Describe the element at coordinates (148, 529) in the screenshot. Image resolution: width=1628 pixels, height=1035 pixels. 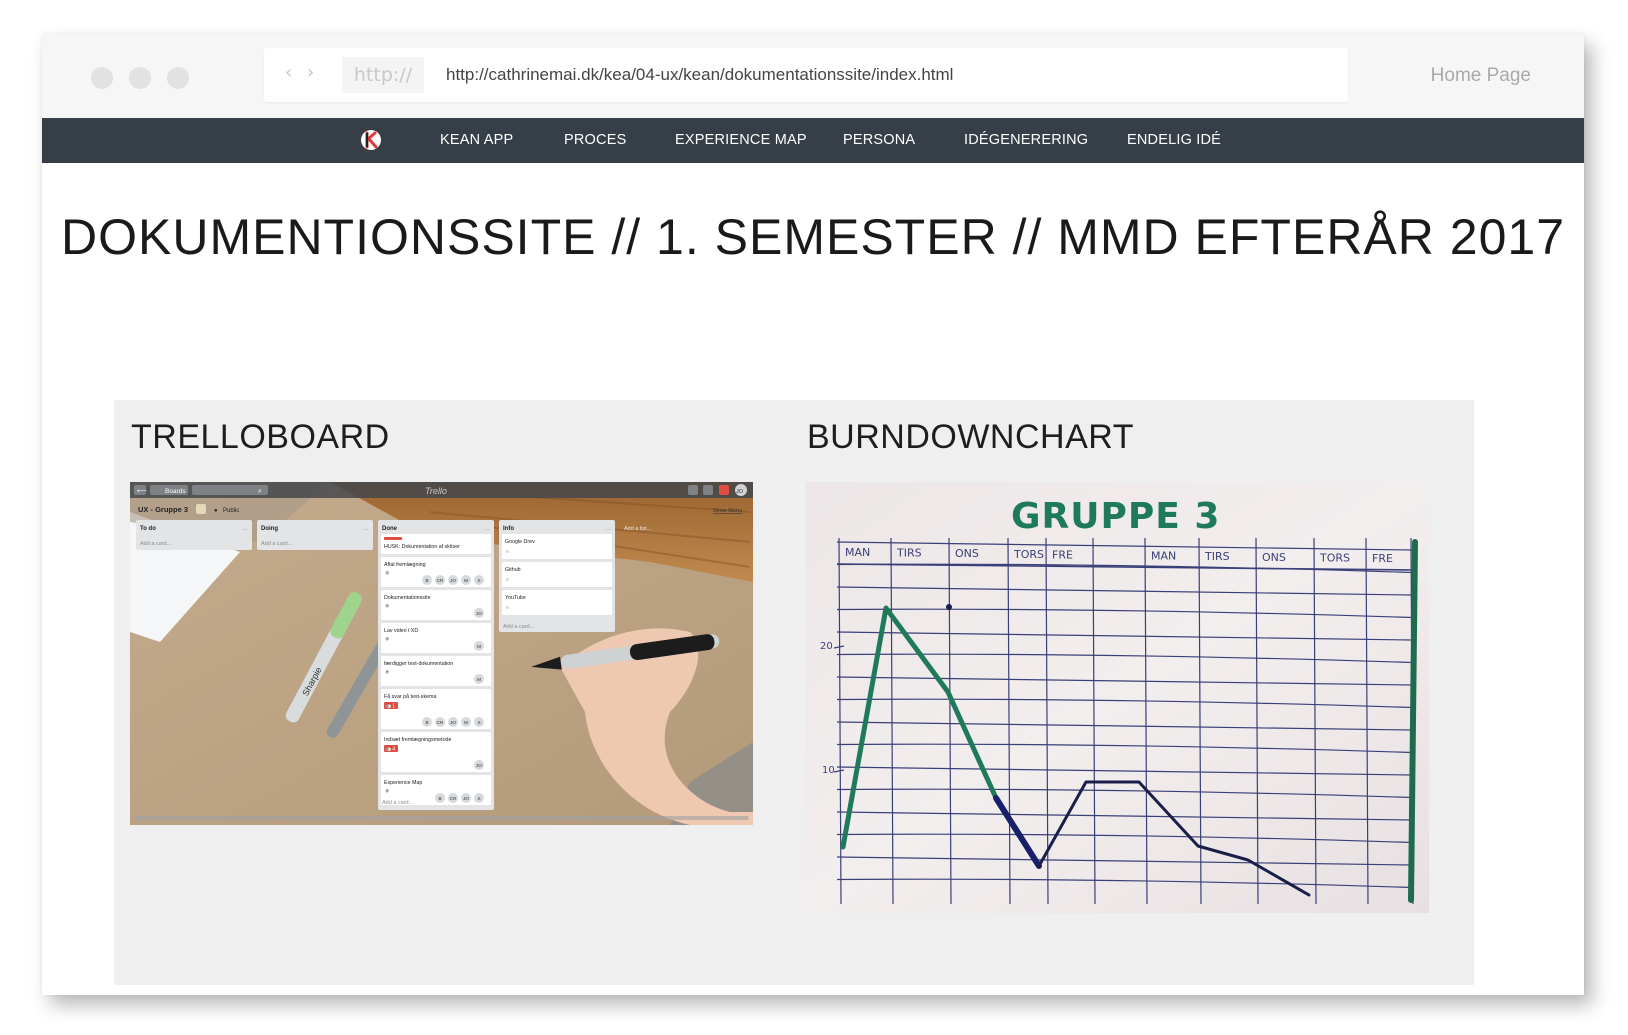
I see `svg-text: To do` at that location.